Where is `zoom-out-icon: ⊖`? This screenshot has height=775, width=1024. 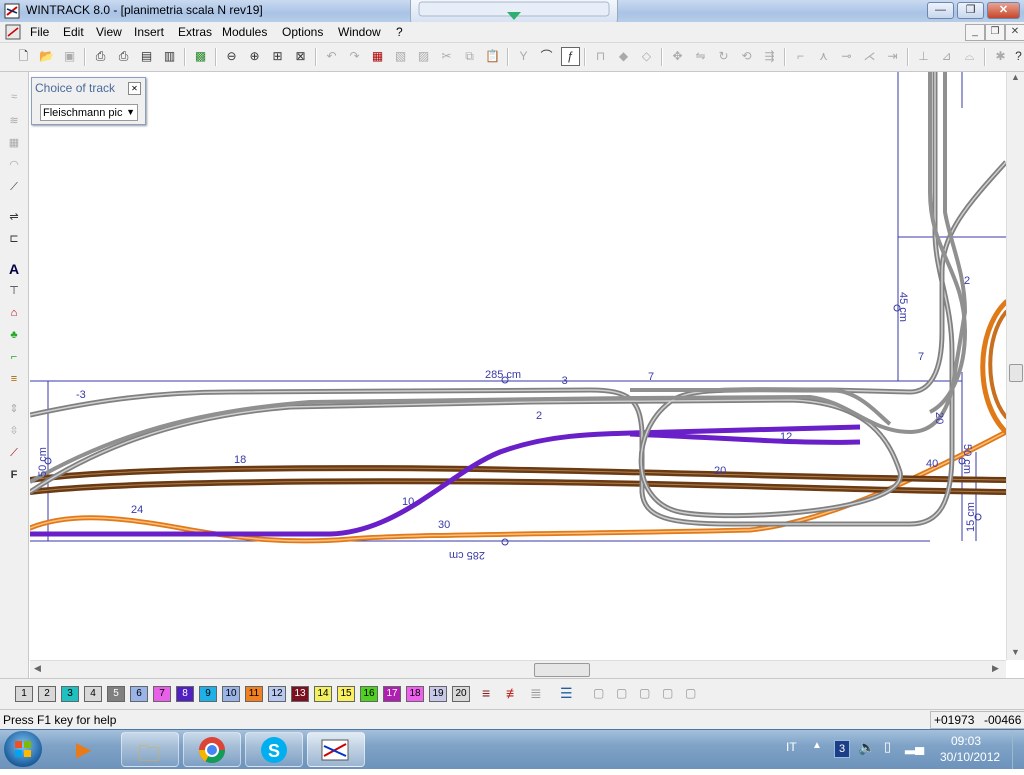
zoom-out-icon: ⊖ is located at coordinates (231, 56).